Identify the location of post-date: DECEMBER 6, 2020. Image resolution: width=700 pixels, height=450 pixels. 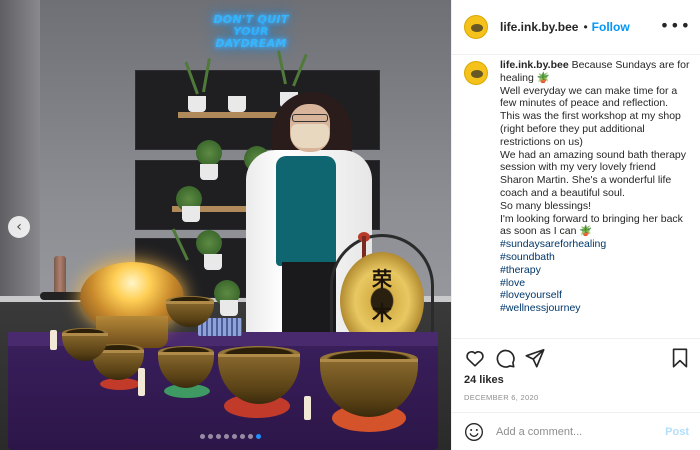
(501, 397).